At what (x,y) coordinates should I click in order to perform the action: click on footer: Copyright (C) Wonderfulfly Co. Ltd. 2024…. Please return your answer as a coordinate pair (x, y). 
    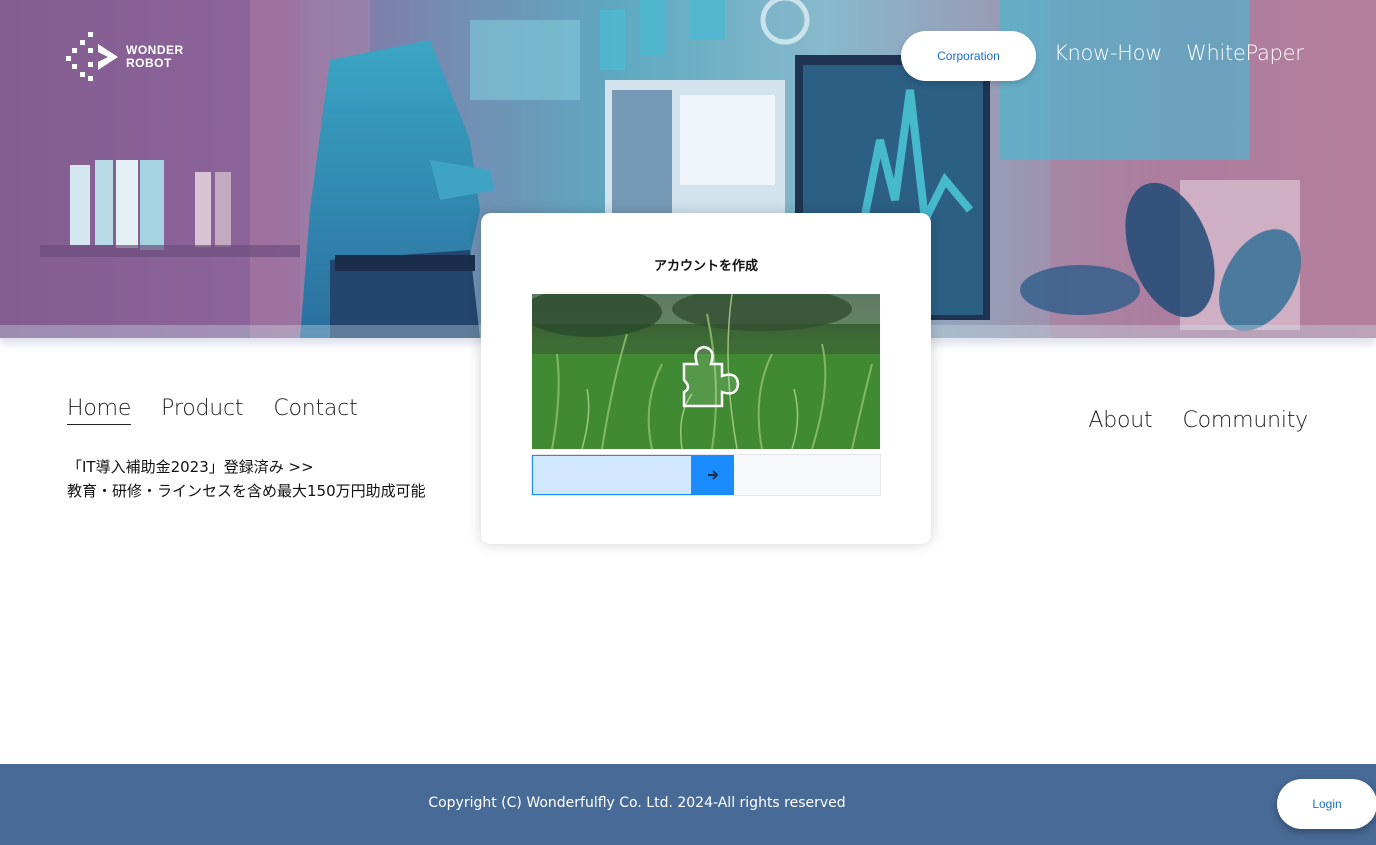
    Looking at the image, I should click on (688, 804).